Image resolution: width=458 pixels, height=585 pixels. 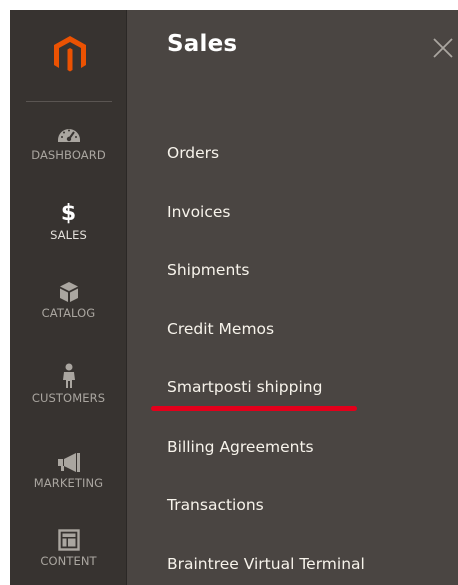 What do you see at coordinates (68, 375) in the screenshot?
I see `person-icon` at bounding box center [68, 375].